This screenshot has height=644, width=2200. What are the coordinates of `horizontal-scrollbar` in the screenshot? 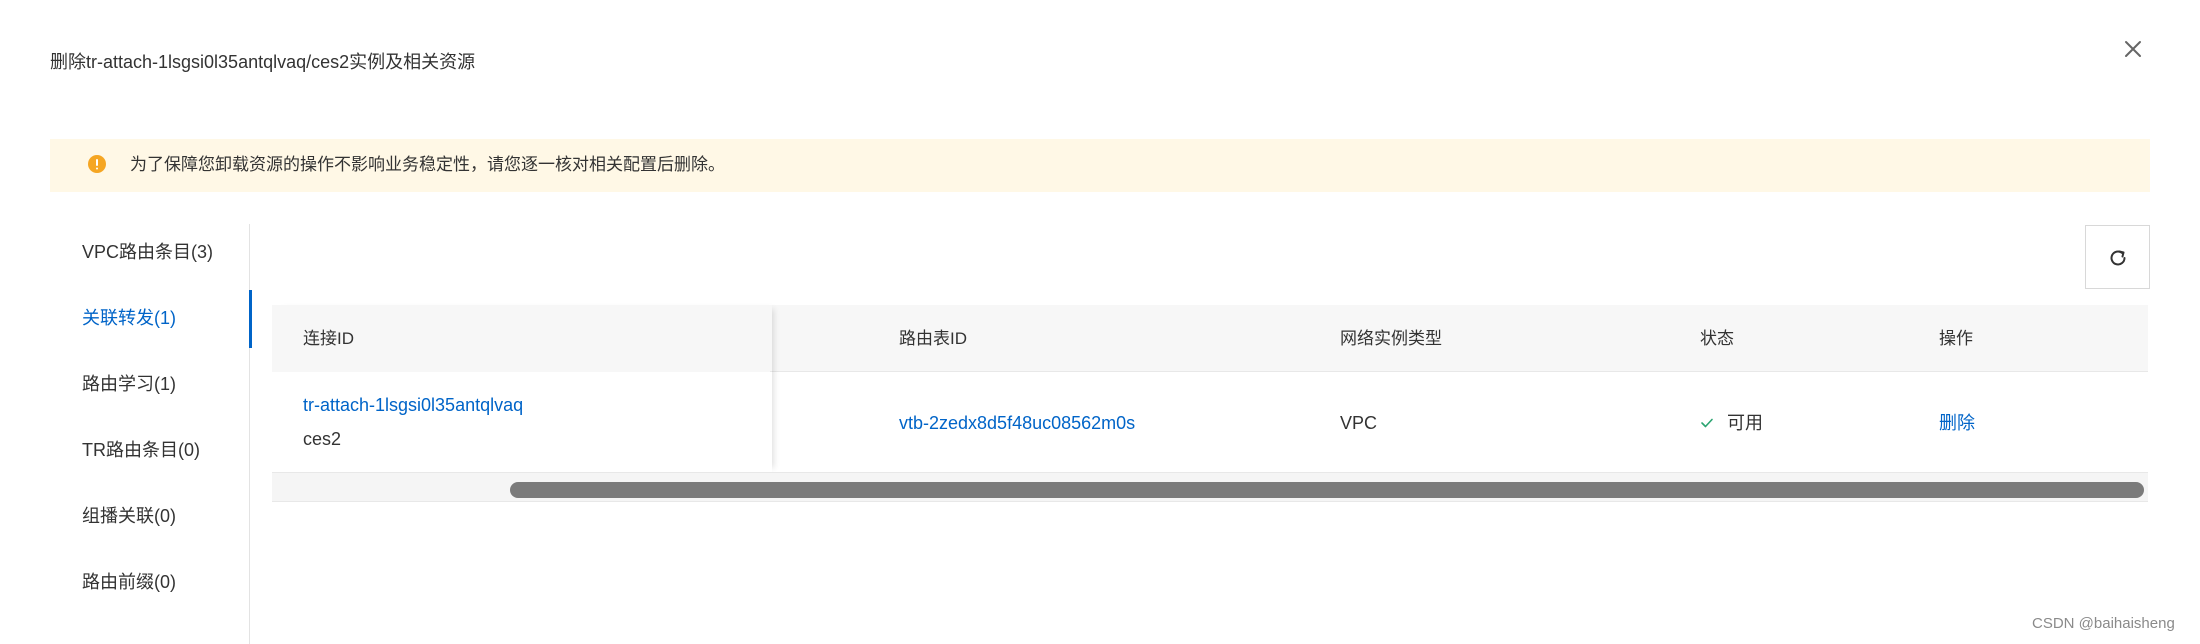 It's located at (1210, 487).